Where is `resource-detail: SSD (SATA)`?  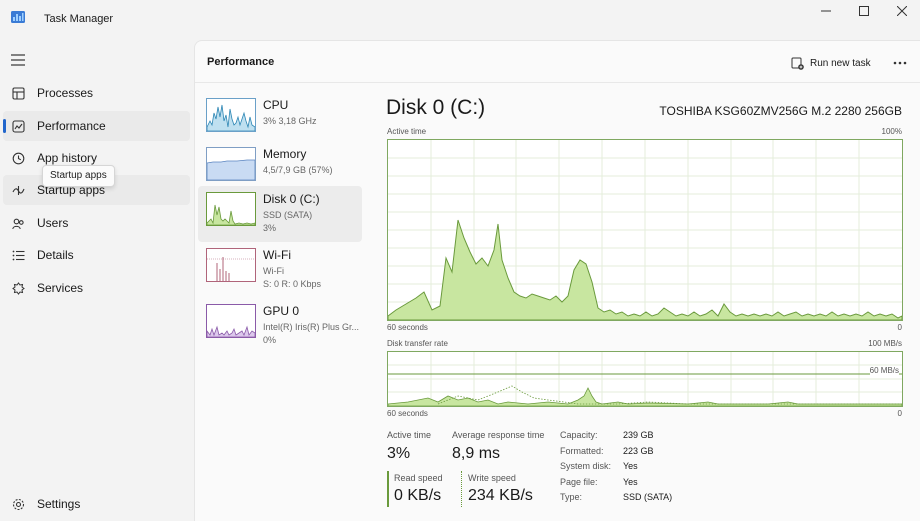
resource-detail: SSD (SATA) is located at coordinates (288, 215).